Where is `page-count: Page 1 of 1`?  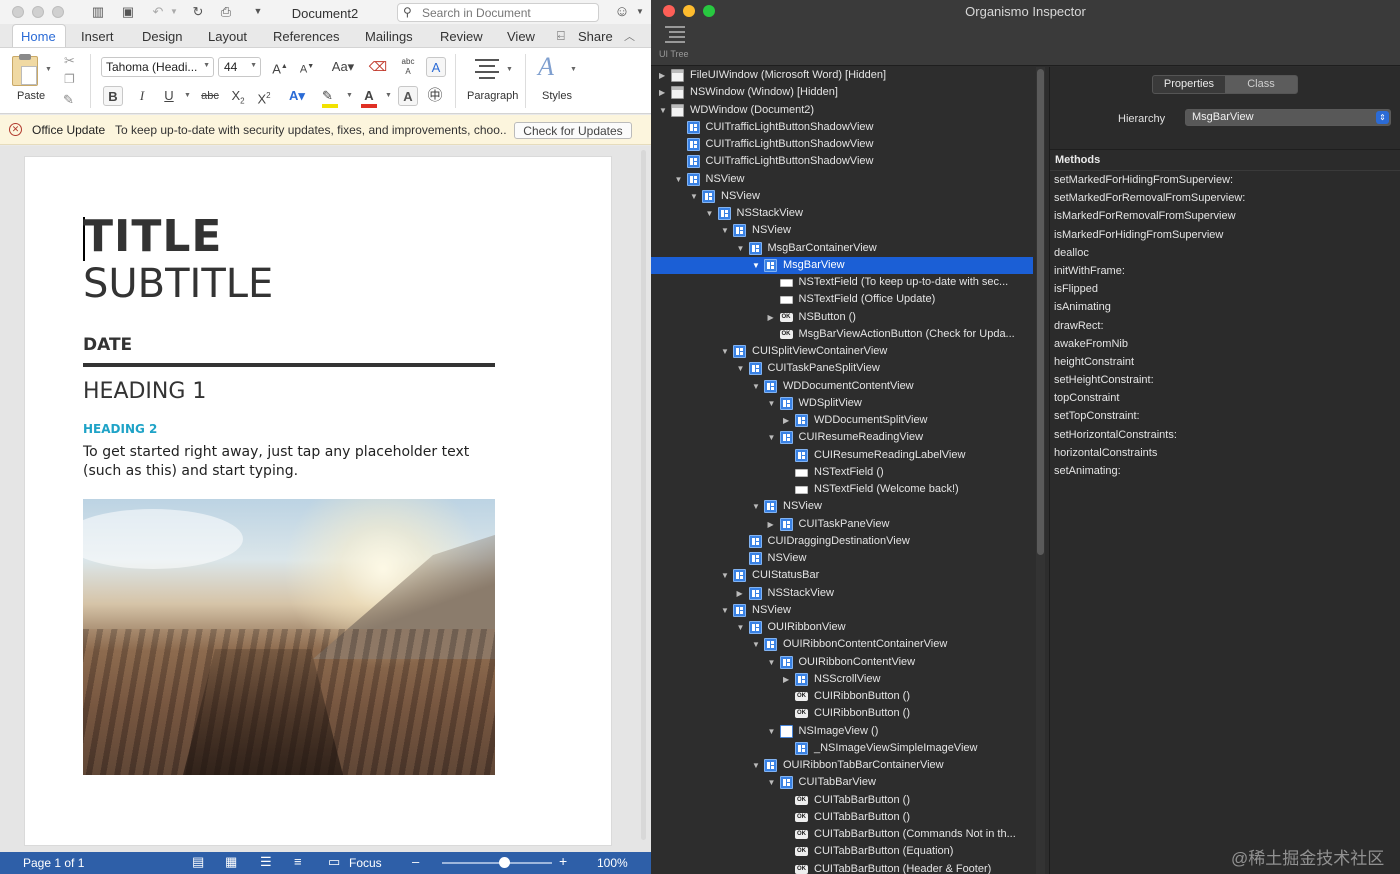 page-count: Page 1 of 1 is located at coordinates (53, 863).